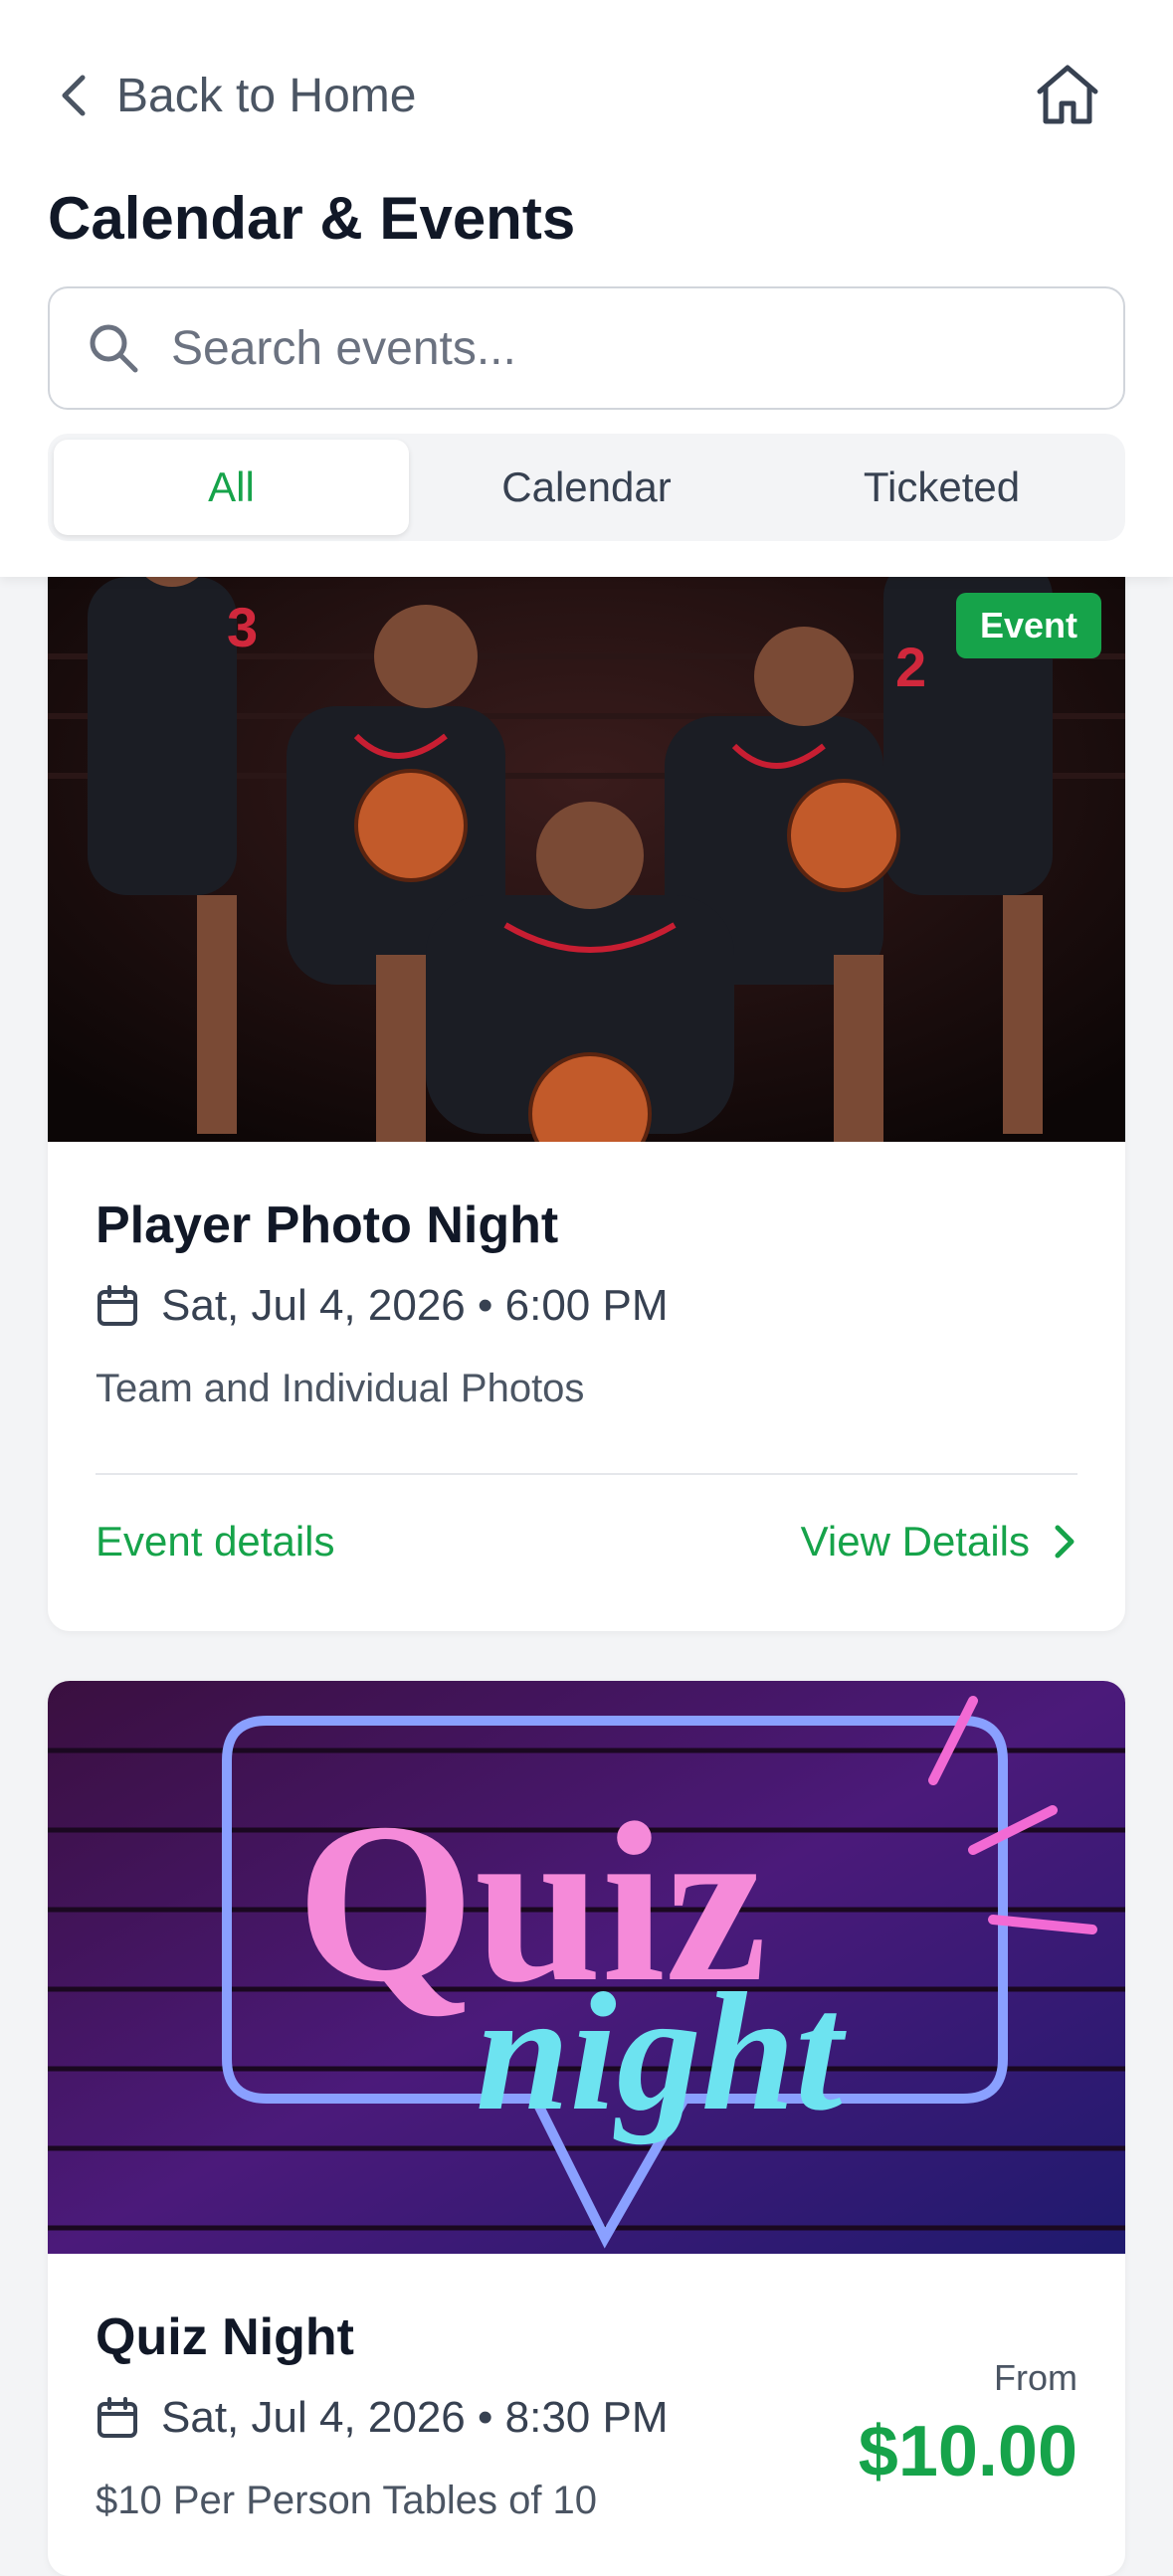  I want to click on card-footer: Event details View Details, so click(586, 1541).